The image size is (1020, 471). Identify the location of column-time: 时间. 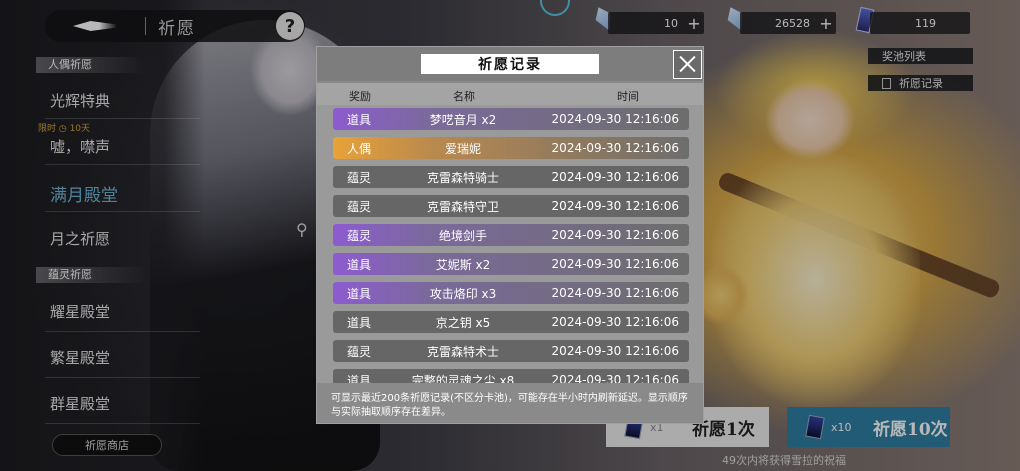
(628, 96).